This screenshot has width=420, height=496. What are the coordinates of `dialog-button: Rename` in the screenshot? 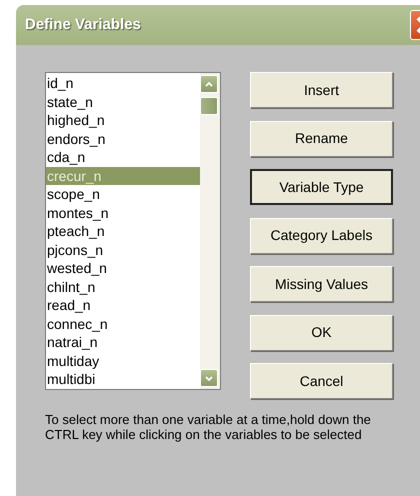 It's located at (321, 138).